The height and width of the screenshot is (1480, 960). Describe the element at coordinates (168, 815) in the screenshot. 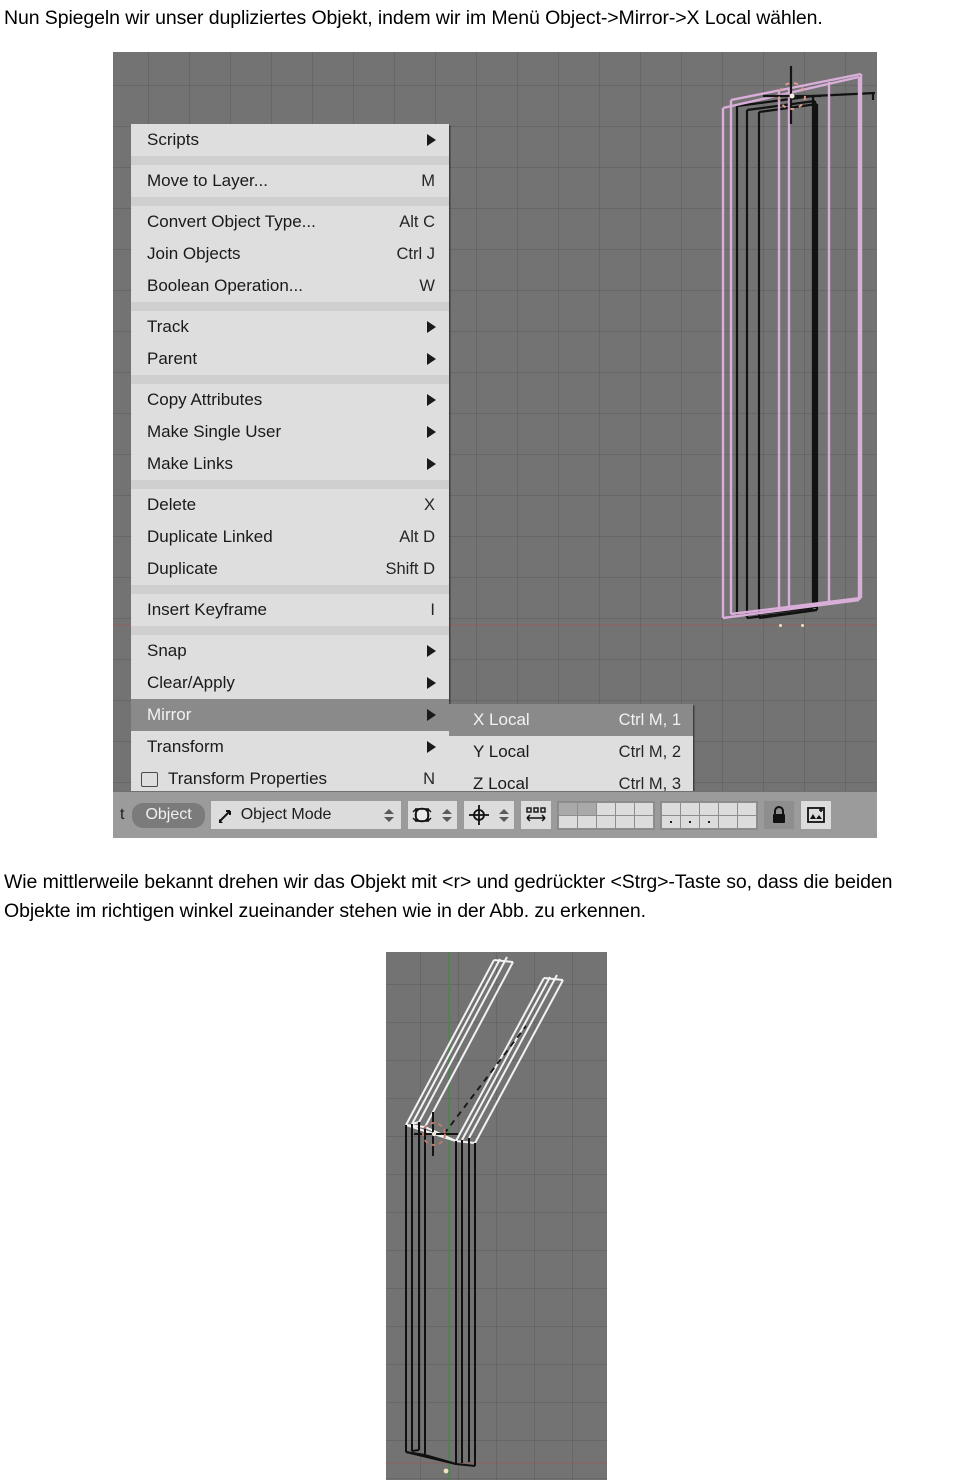

I see `object-menu-button: Object` at that location.